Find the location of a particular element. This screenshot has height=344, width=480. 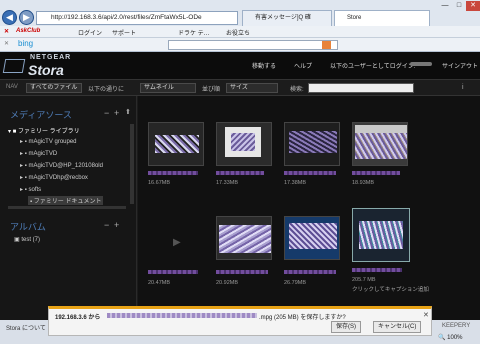

toolbar-bing: ✕ bing is located at coordinates (240, 45).